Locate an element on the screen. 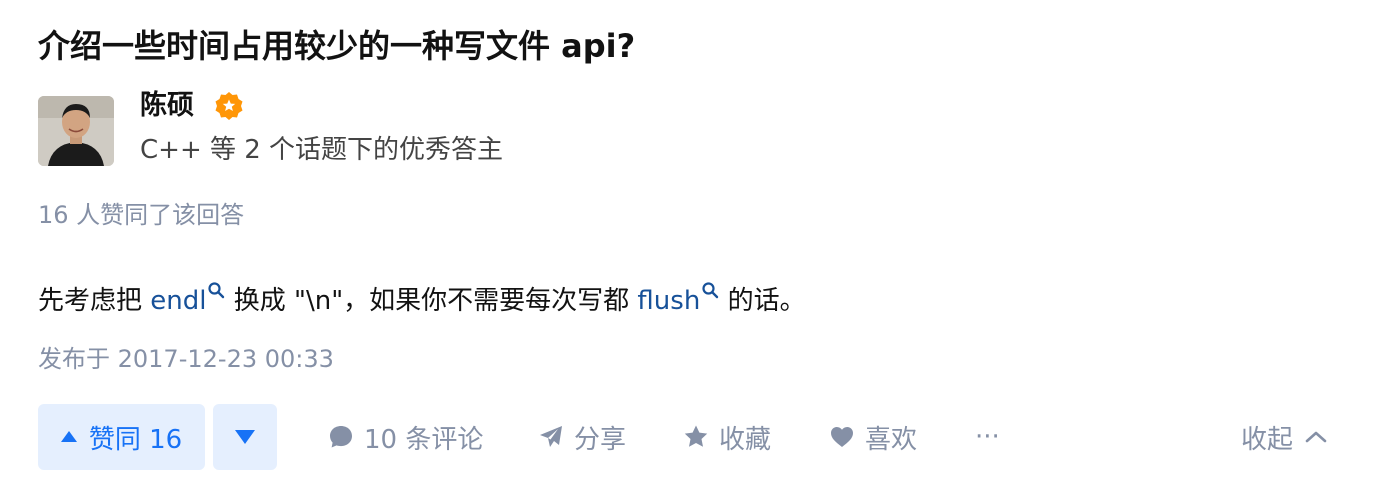 The height and width of the screenshot is (494, 1376). upvote-label: 赞同 16 is located at coordinates (135, 439).